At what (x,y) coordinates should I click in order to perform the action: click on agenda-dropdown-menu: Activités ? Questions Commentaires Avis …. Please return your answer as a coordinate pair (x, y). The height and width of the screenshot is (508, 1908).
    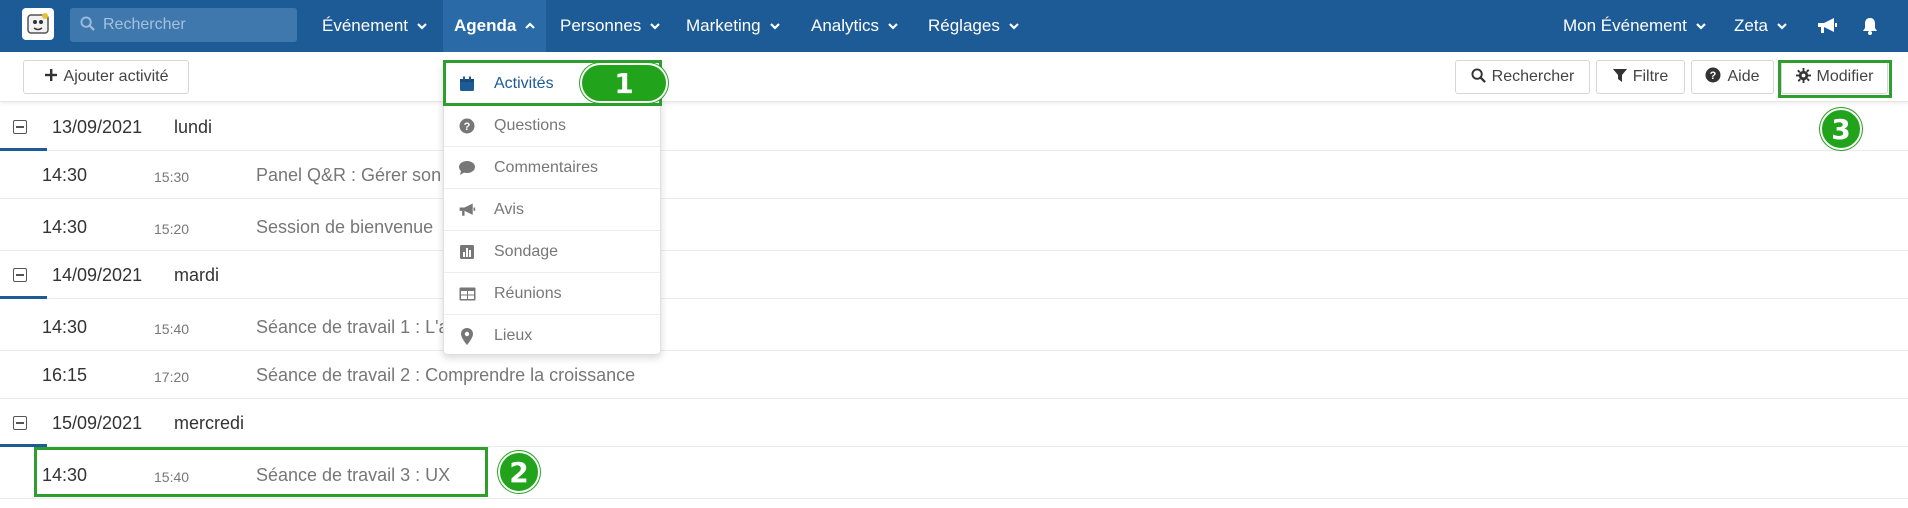
    Looking at the image, I should click on (552, 208).